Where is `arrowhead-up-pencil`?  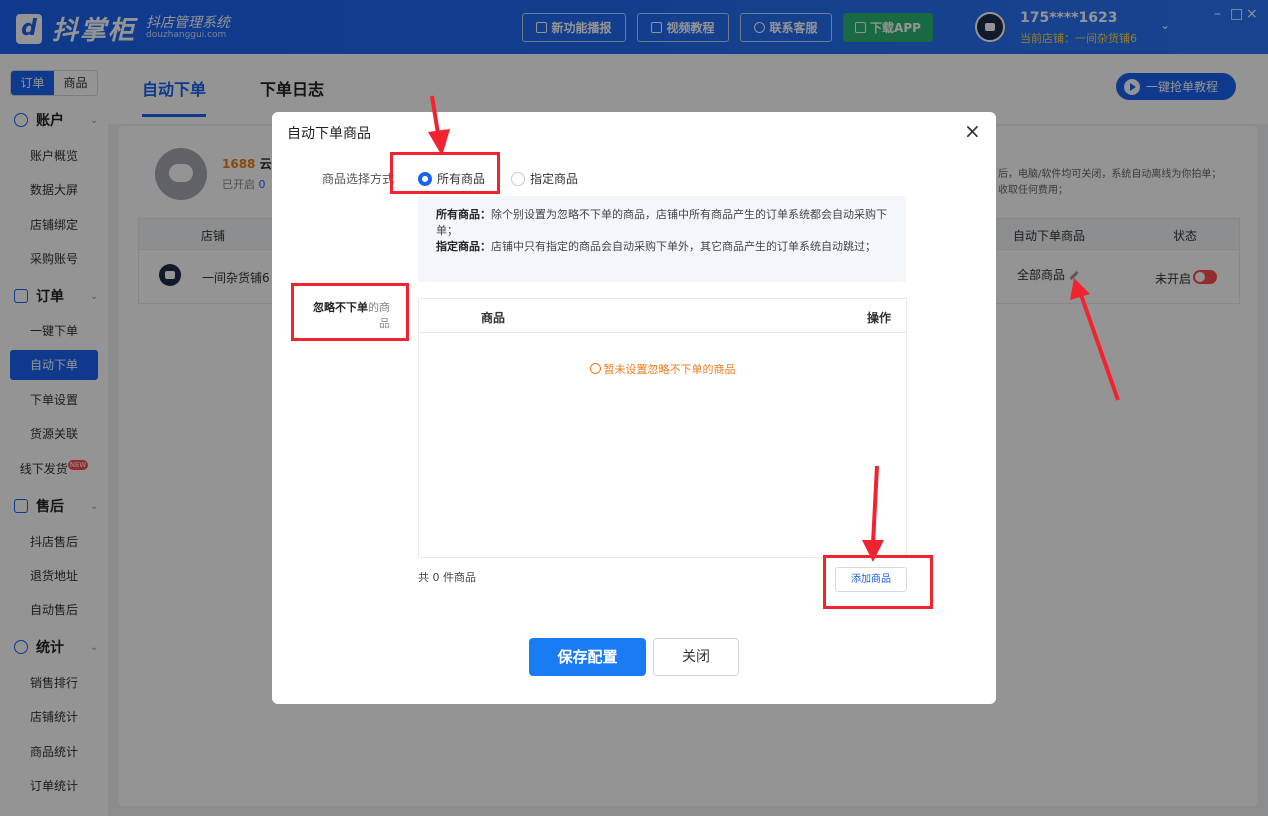
arrowhead-up-pencil is located at coordinates (1080, 289).